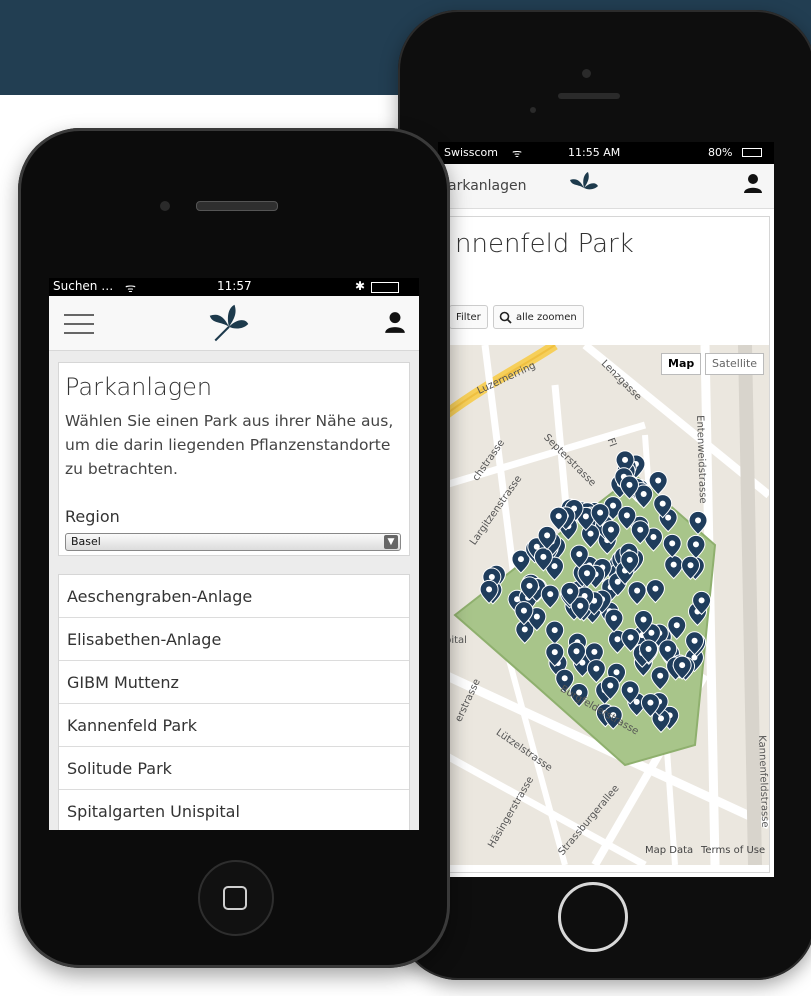 The width and height of the screenshot is (811, 996). I want to click on home-button, so click(593, 917).